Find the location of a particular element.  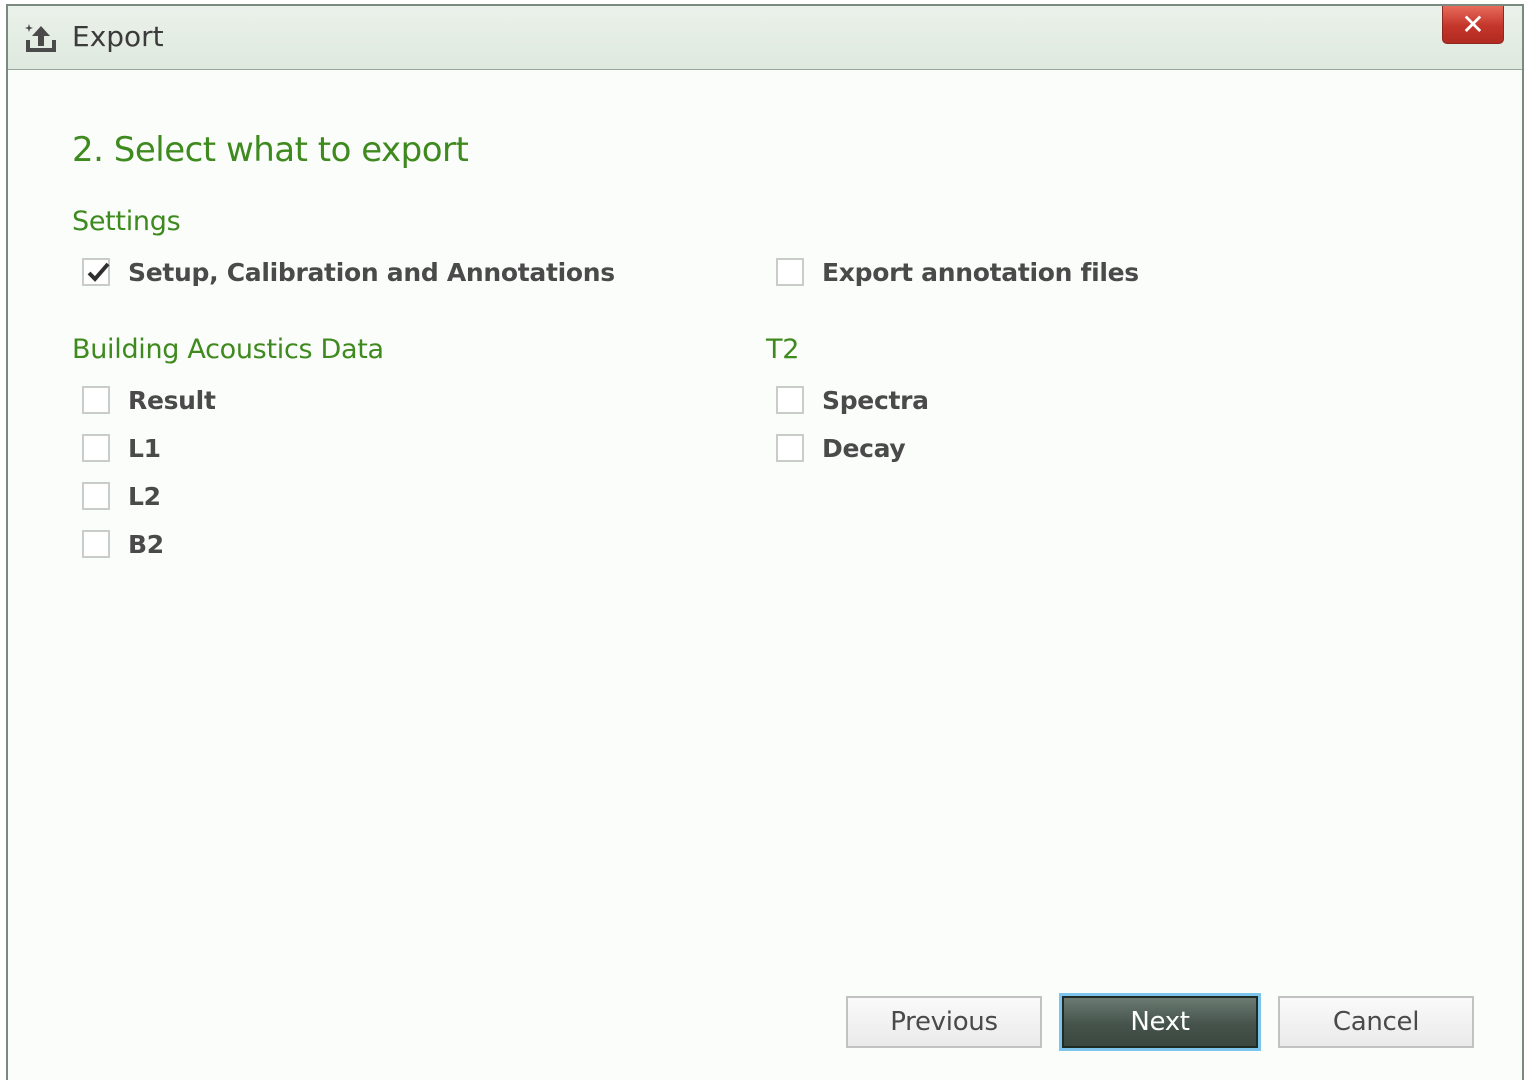

option-label: Export annotation files is located at coordinates (980, 272).